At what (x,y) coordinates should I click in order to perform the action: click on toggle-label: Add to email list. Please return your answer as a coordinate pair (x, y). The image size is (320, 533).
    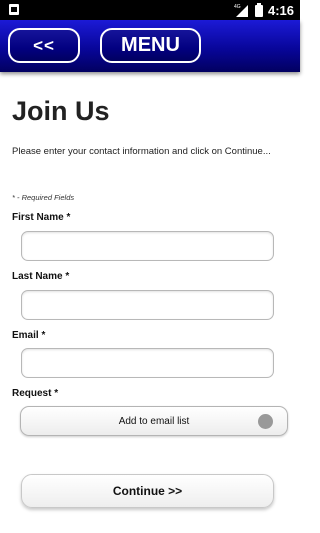
    Looking at the image, I should click on (154, 421).